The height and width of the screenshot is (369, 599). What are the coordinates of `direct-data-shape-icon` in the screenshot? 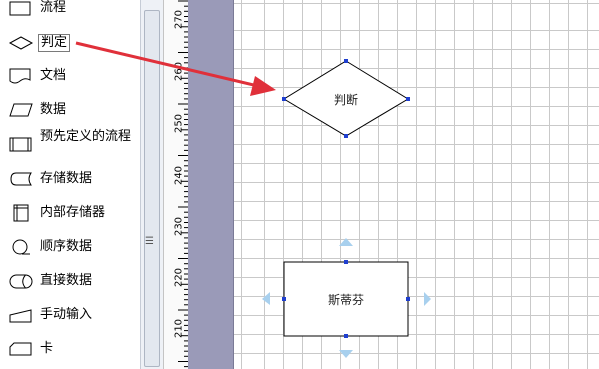 It's located at (21, 281).